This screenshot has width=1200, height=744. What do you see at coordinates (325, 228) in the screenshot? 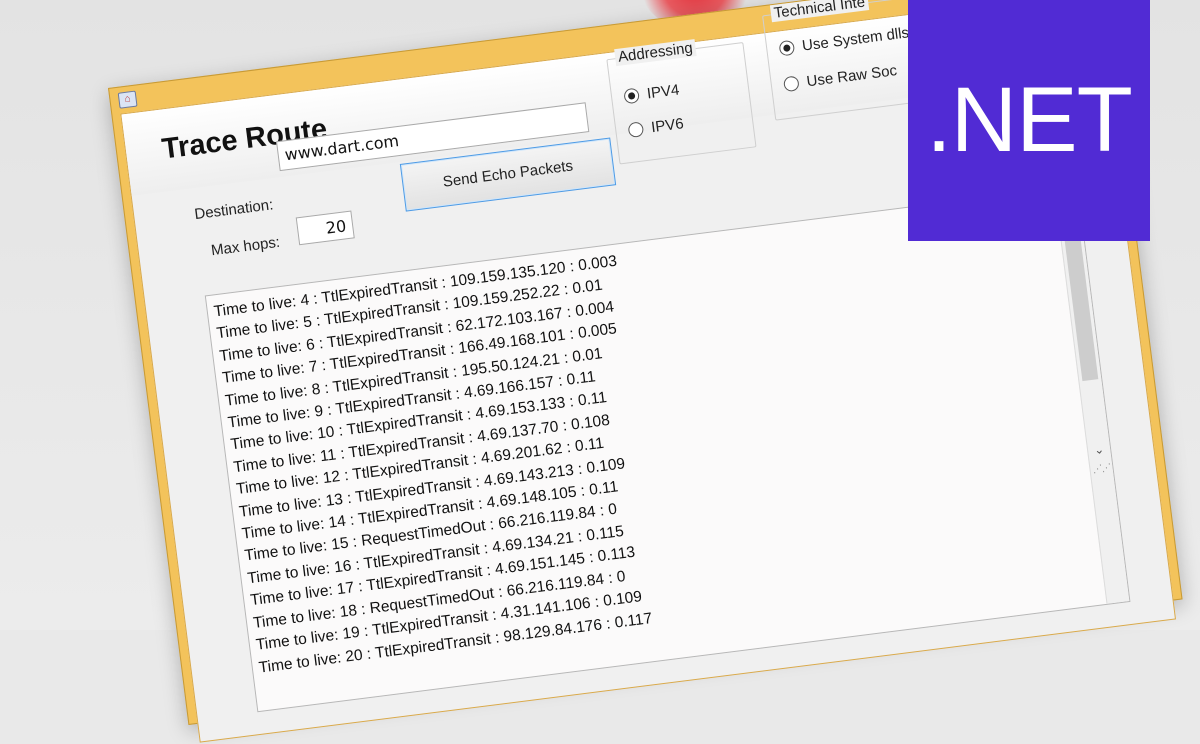
I see `max-hops-input: 20` at bounding box center [325, 228].